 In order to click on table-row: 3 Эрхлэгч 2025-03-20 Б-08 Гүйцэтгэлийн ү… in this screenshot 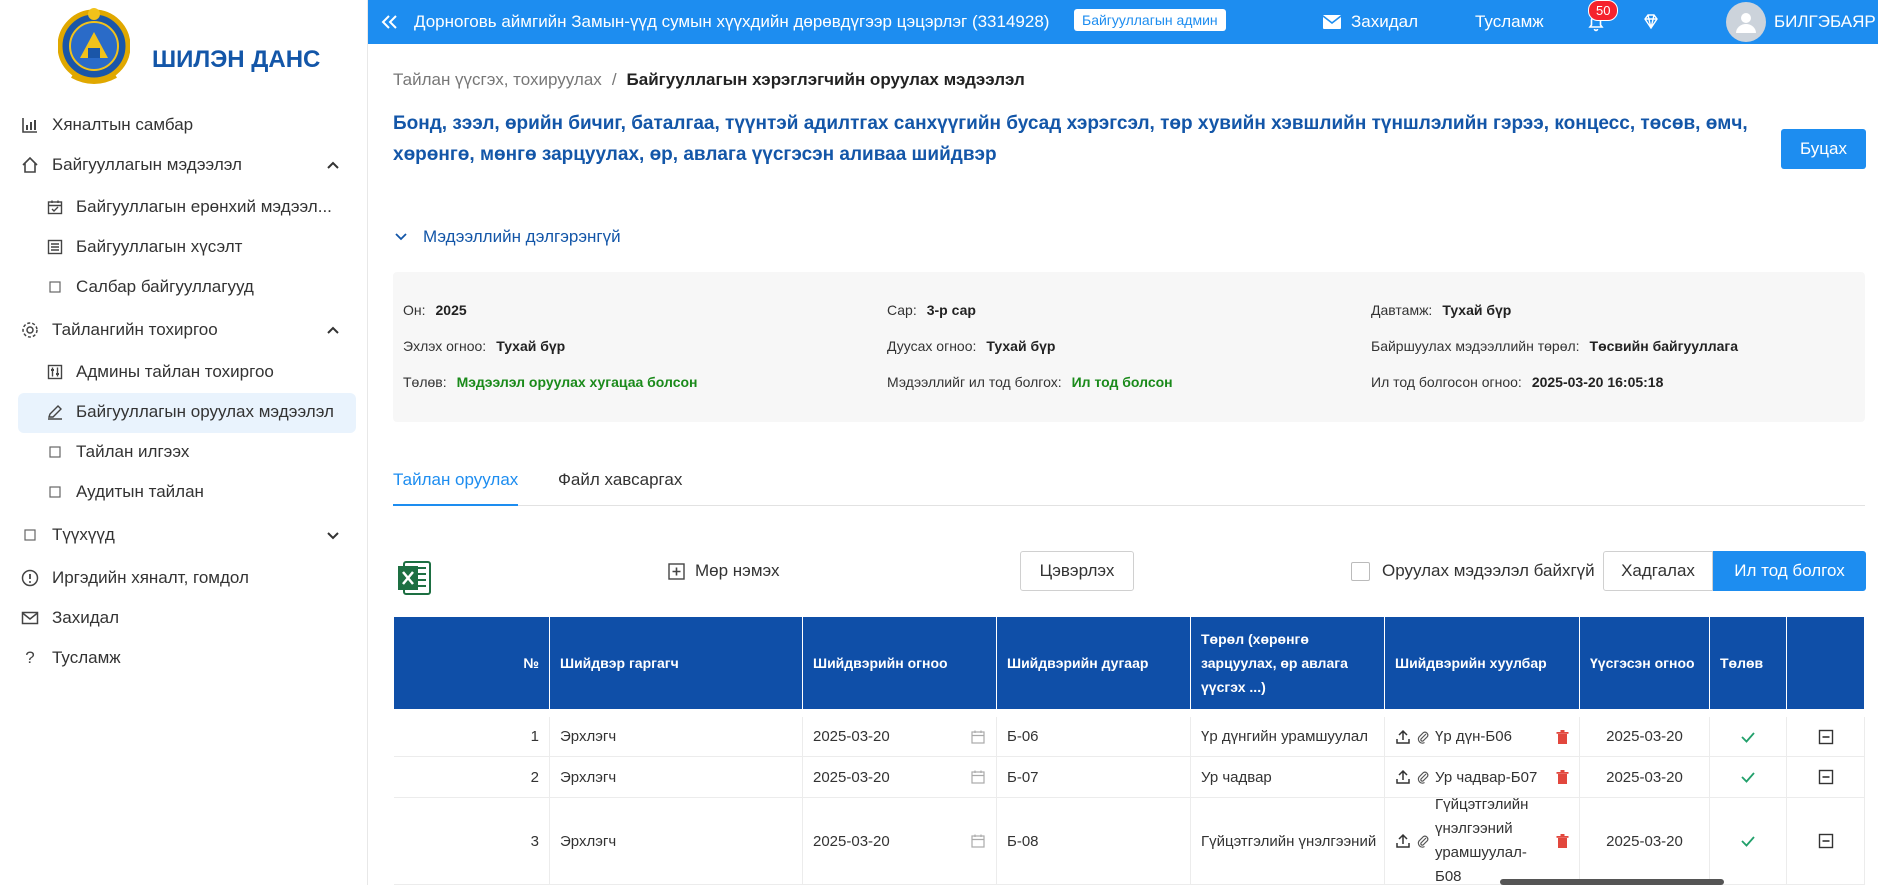, I will do `click(1129, 841)`.